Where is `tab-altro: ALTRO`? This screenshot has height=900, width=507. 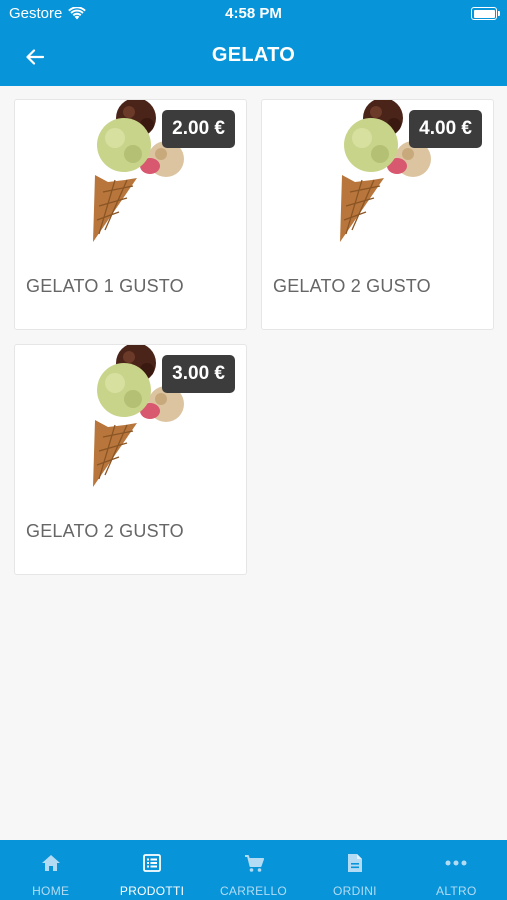 tab-altro: ALTRO is located at coordinates (456, 870).